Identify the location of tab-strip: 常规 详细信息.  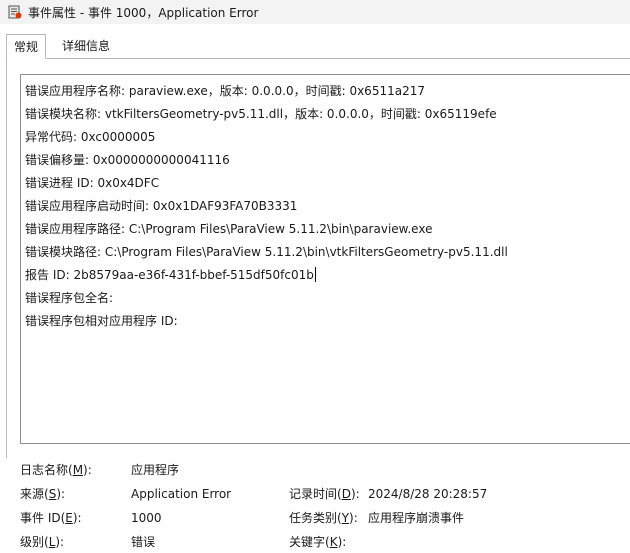
(315, 46).